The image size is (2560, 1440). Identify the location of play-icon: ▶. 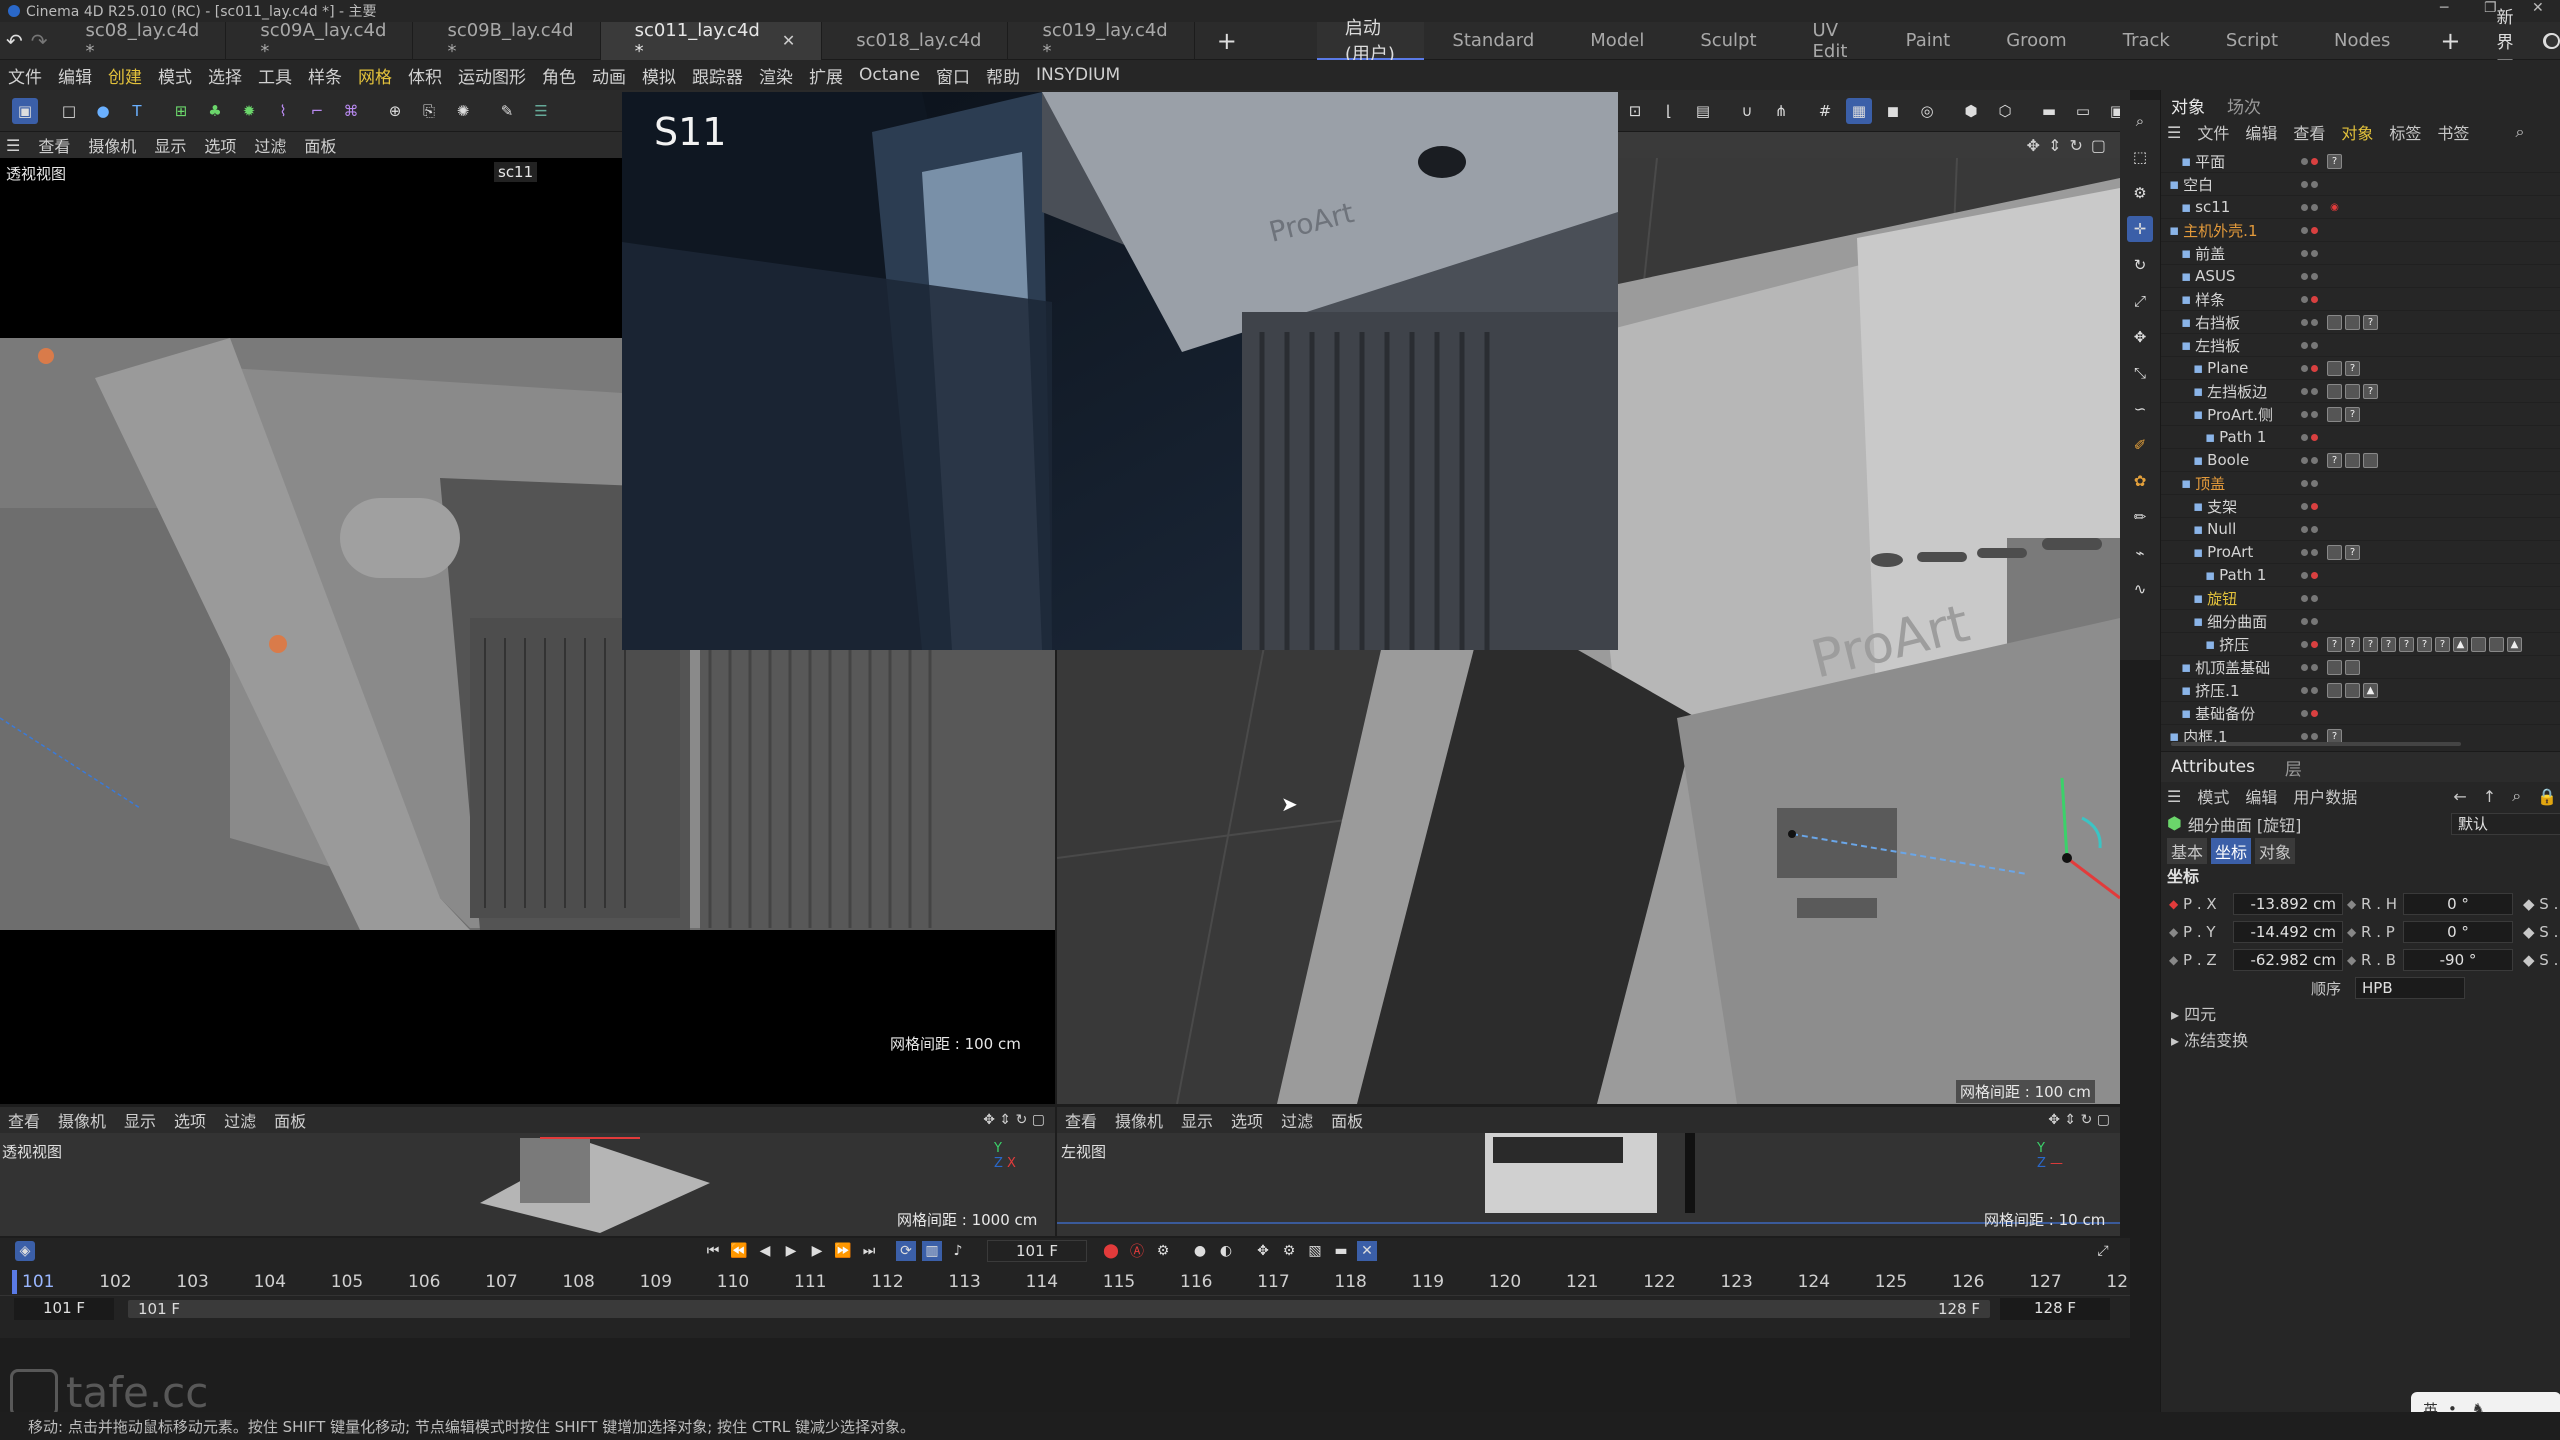
(791, 1251).